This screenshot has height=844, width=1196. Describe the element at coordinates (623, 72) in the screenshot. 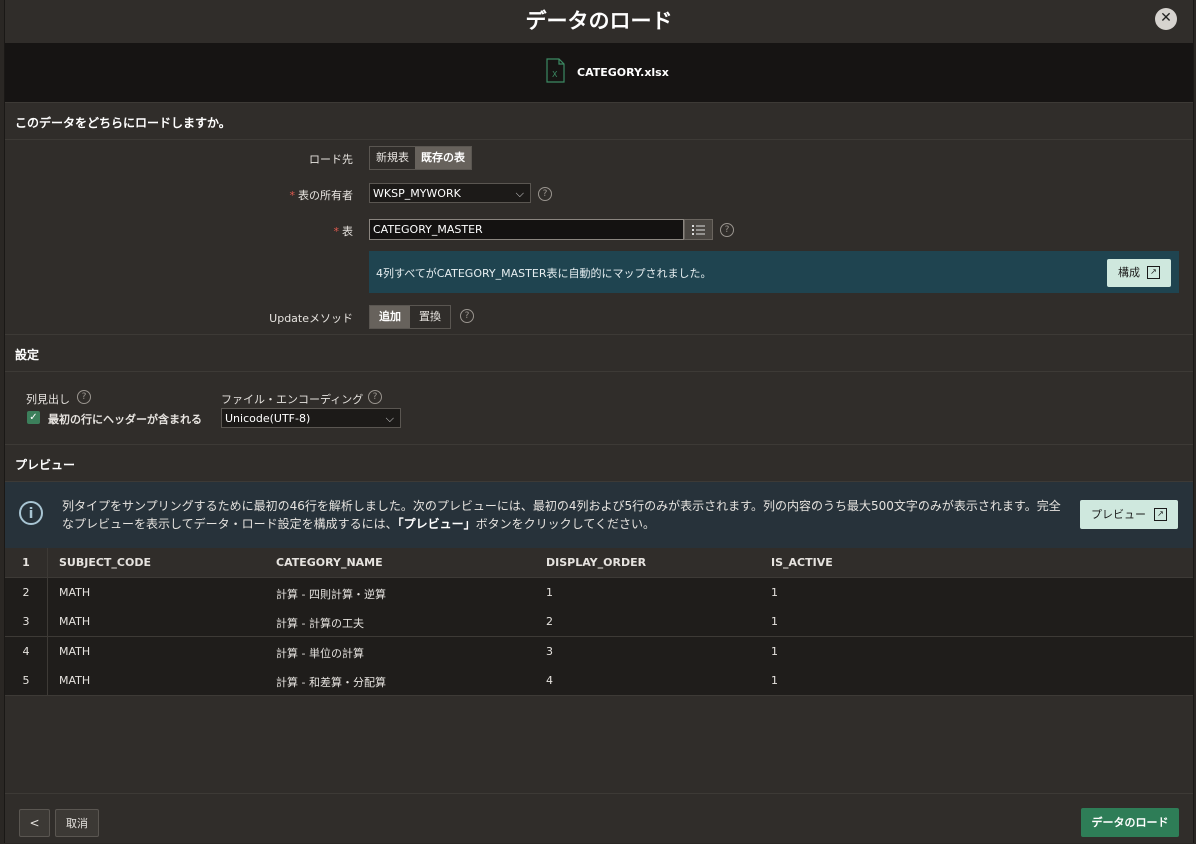

I see `file-name: CATEGORY.xlsx` at that location.